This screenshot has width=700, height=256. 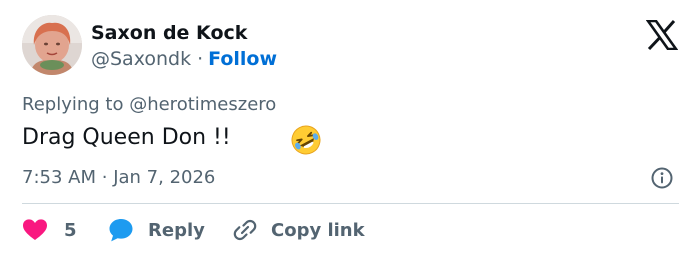 What do you see at coordinates (318, 230) in the screenshot?
I see `copy-link-label: Copy link` at bounding box center [318, 230].